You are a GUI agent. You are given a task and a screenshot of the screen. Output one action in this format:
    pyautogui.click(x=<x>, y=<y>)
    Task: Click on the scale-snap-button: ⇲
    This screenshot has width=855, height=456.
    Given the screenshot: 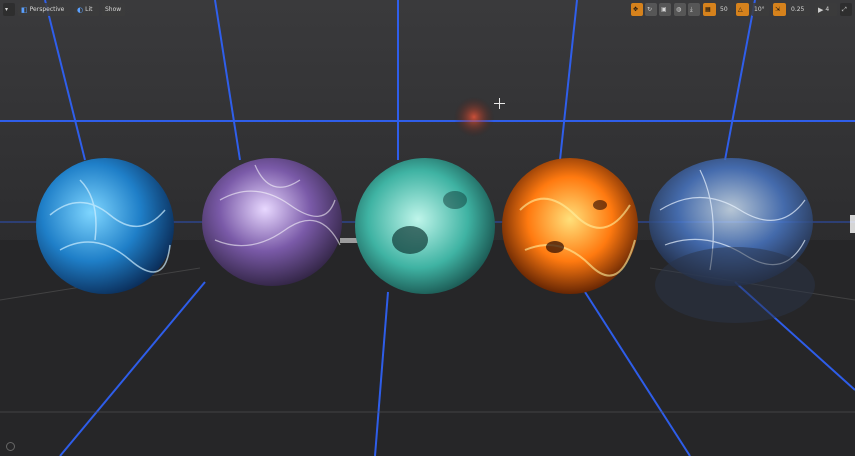 What is the action you would take?
    pyautogui.click(x=779, y=9)
    